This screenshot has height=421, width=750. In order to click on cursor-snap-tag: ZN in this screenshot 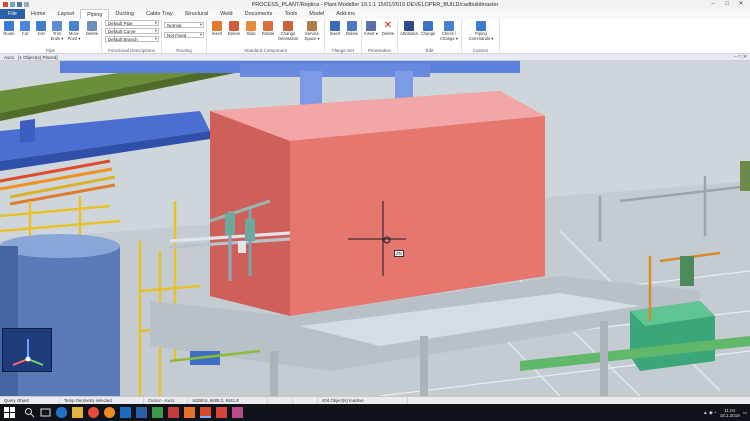, I will do `click(399, 253)`.